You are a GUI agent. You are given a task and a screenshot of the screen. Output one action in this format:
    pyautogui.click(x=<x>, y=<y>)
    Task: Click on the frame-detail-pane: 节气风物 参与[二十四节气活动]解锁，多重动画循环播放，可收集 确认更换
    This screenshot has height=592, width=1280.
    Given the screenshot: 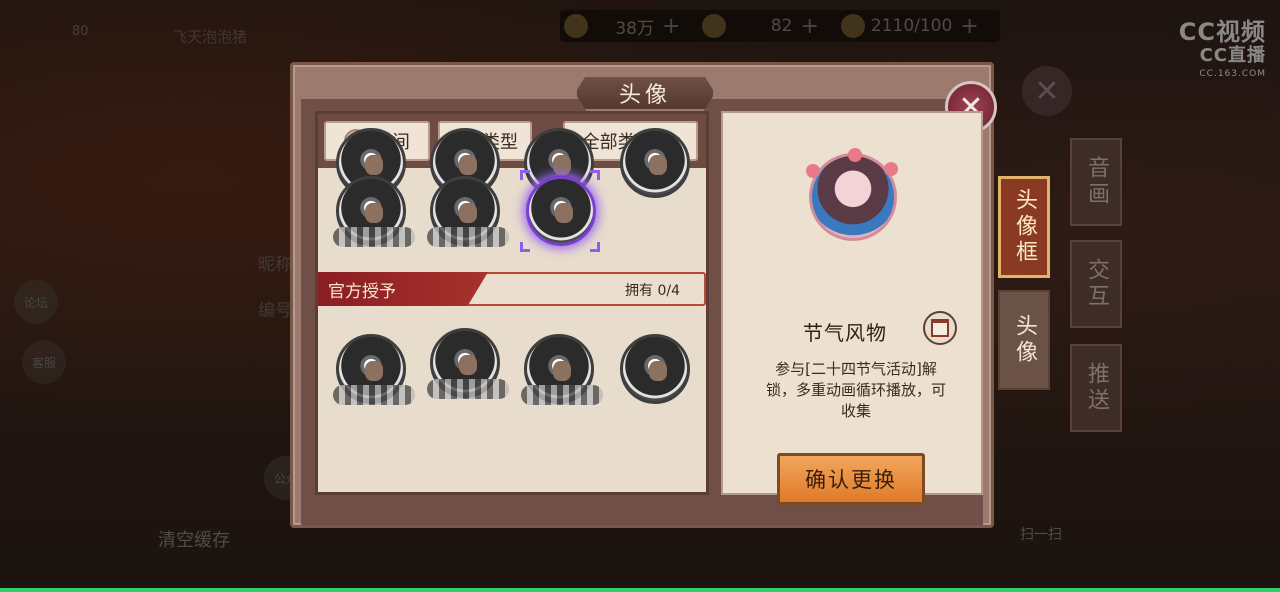 What is the action you would take?
    pyautogui.click(x=852, y=308)
    